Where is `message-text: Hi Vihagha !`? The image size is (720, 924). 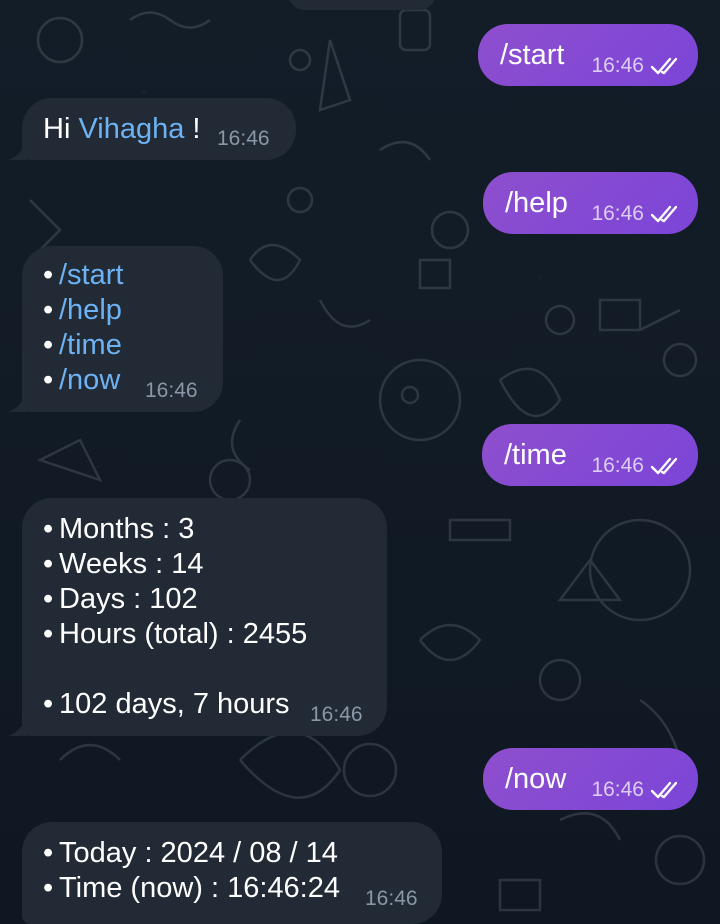 message-text: Hi Vihagha ! is located at coordinates (121, 129).